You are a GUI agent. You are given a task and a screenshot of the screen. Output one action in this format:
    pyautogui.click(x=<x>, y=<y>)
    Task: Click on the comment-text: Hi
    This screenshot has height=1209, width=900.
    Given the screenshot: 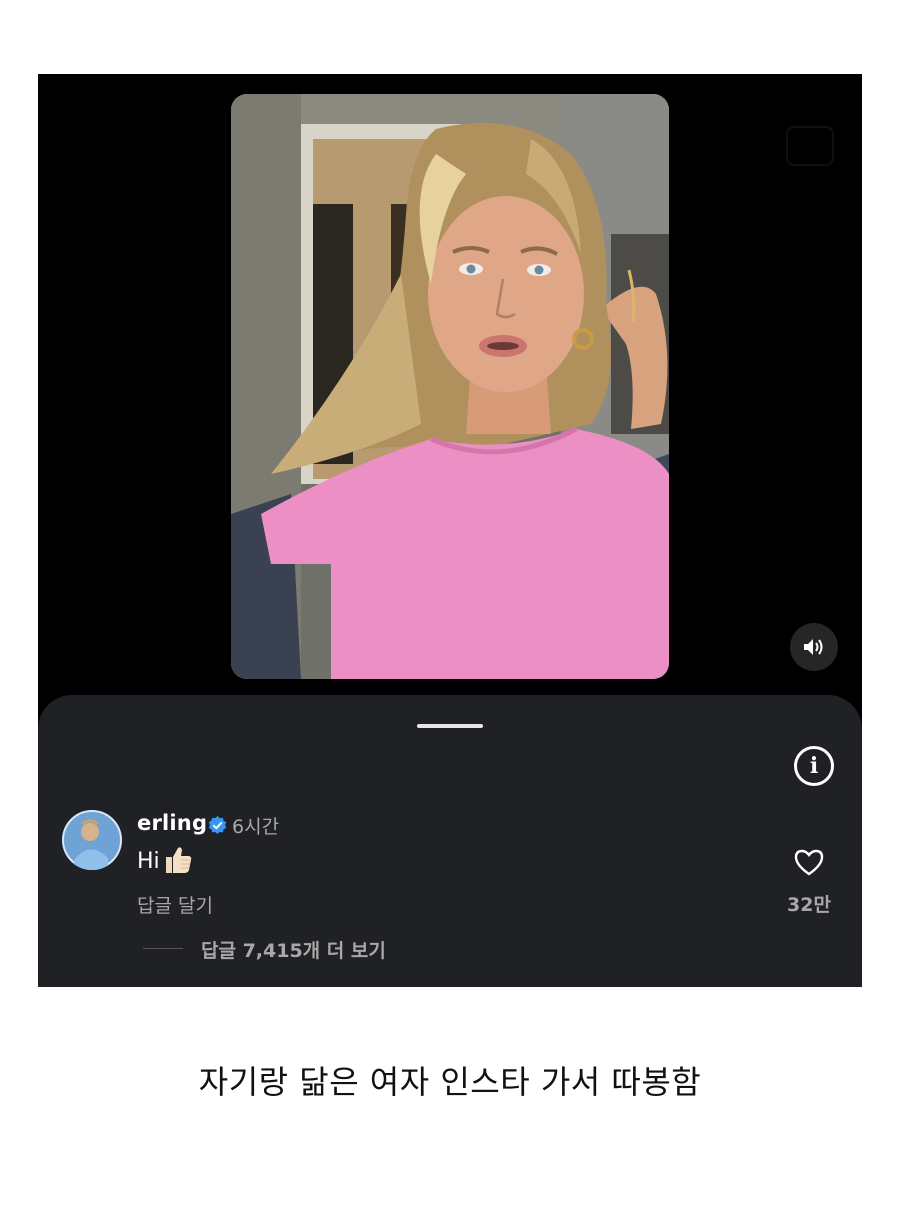 What is the action you would take?
    pyautogui.click(x=165, y=861)
    